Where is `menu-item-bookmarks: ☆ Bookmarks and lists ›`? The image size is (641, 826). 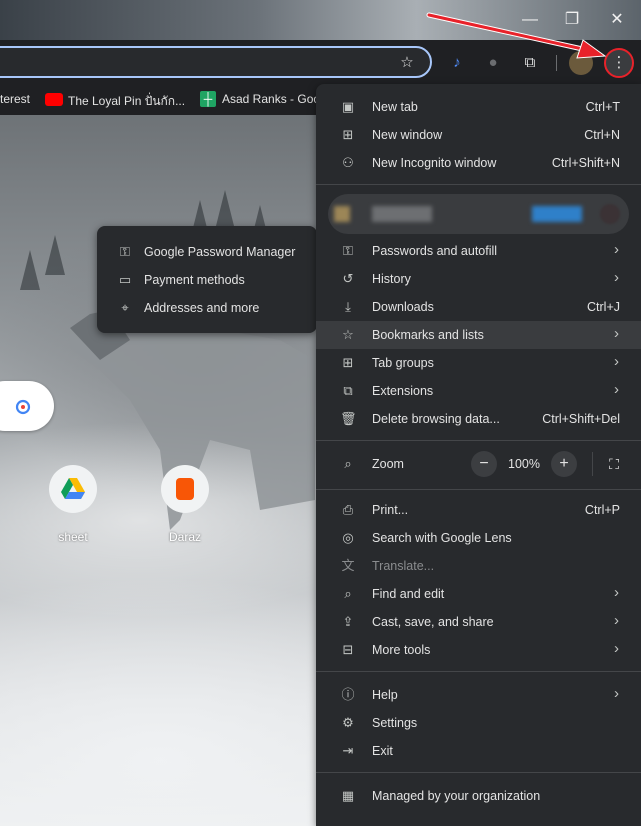
menu-item-bookmarks: ☆ Bookmarks and lists › is located at coordinates (478, 335).